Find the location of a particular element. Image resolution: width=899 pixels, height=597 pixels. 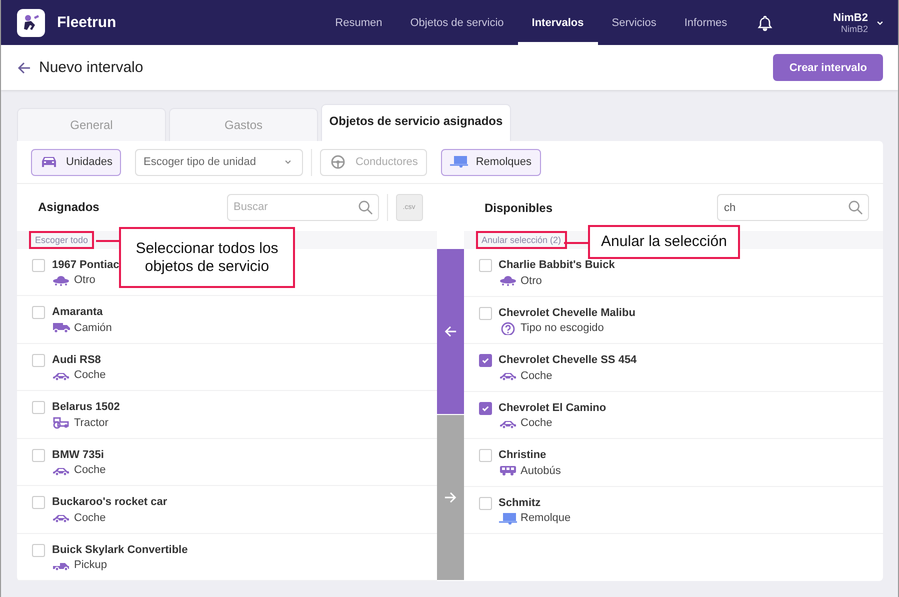

unit-name: Charlie Babbit's Buick is located at coordinates (556, 265).